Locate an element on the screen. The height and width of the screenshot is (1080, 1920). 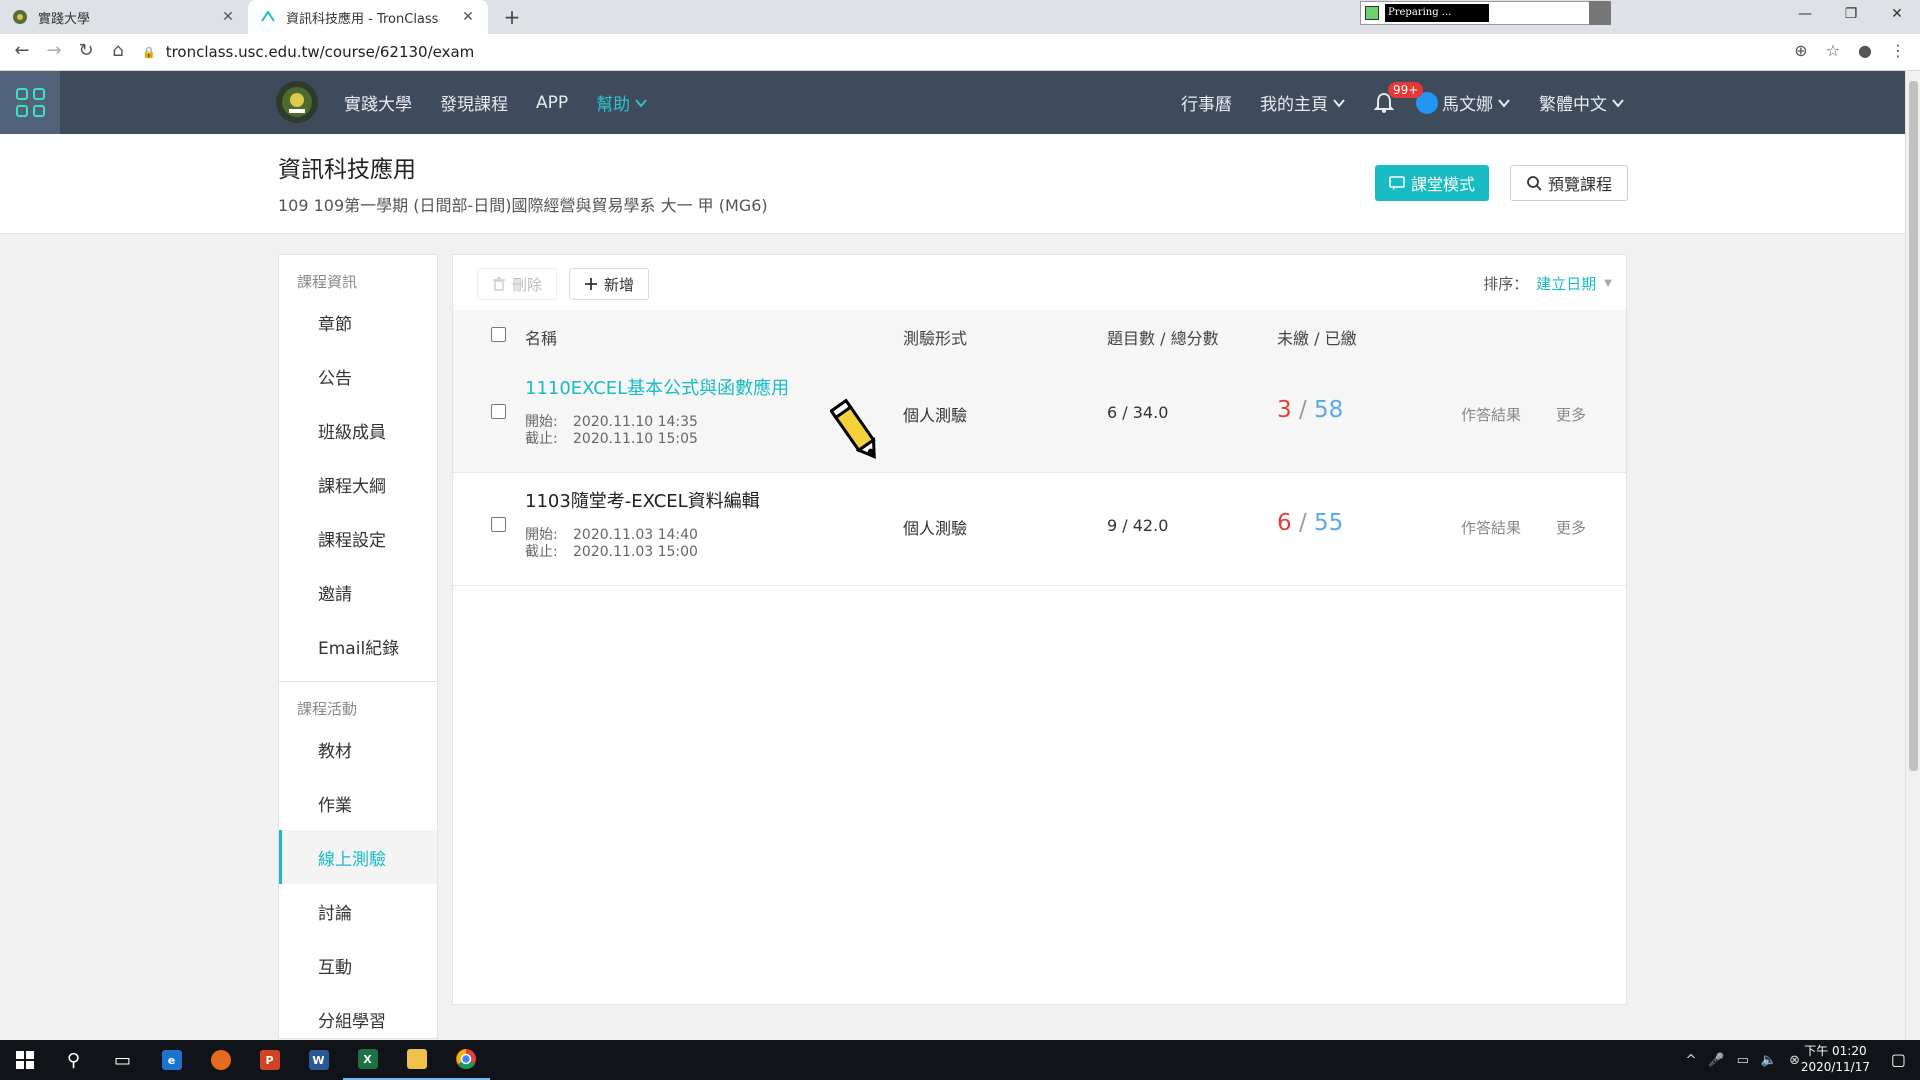
sidebar-section-activities: 課程活動 is located at coordinates (327, 709).